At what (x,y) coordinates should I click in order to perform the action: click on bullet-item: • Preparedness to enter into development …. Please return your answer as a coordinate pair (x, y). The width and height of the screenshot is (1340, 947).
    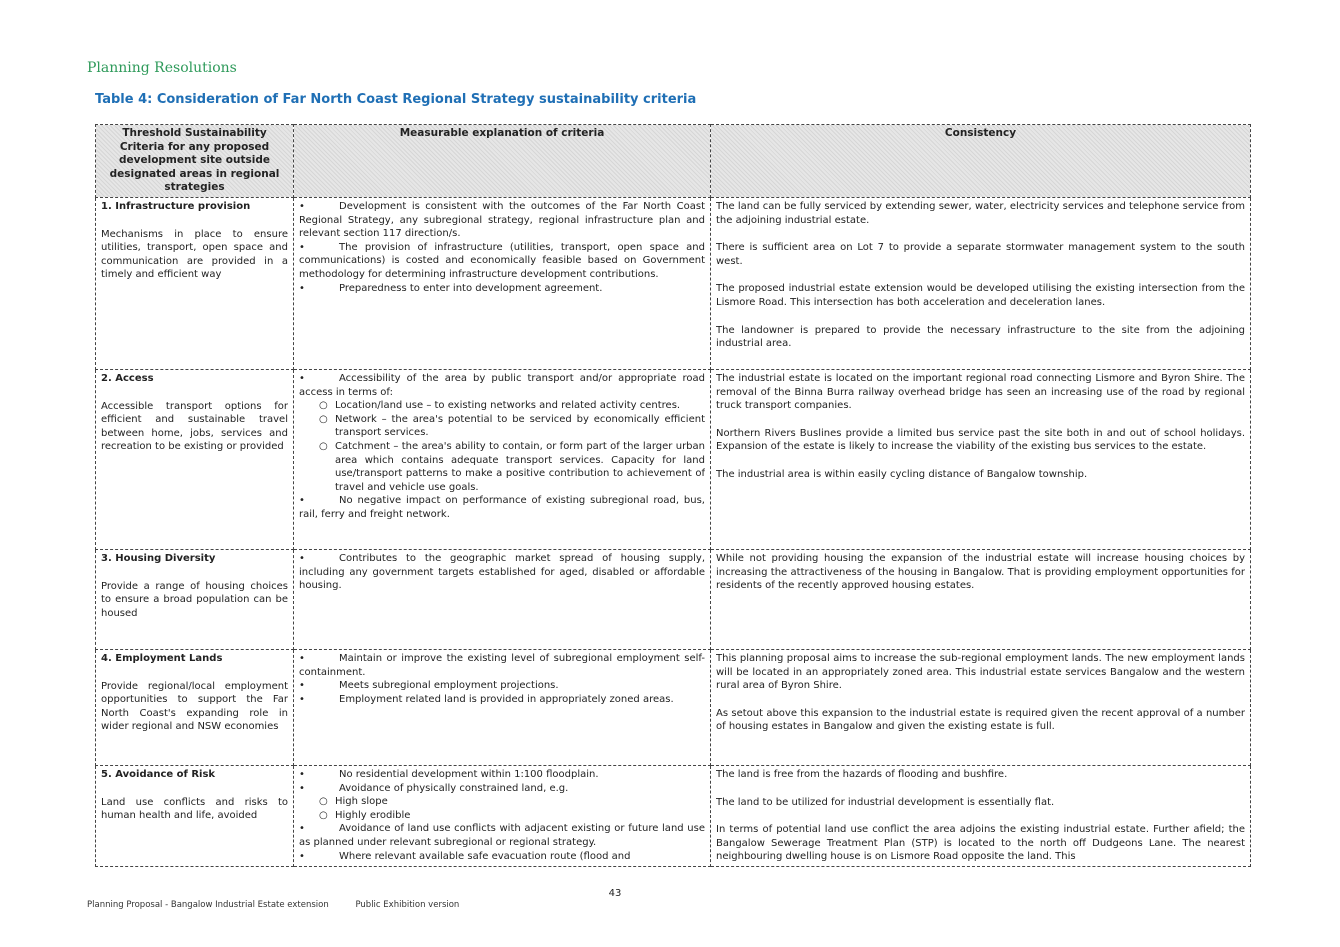
    Looking at the image, I should click on (502, 289).